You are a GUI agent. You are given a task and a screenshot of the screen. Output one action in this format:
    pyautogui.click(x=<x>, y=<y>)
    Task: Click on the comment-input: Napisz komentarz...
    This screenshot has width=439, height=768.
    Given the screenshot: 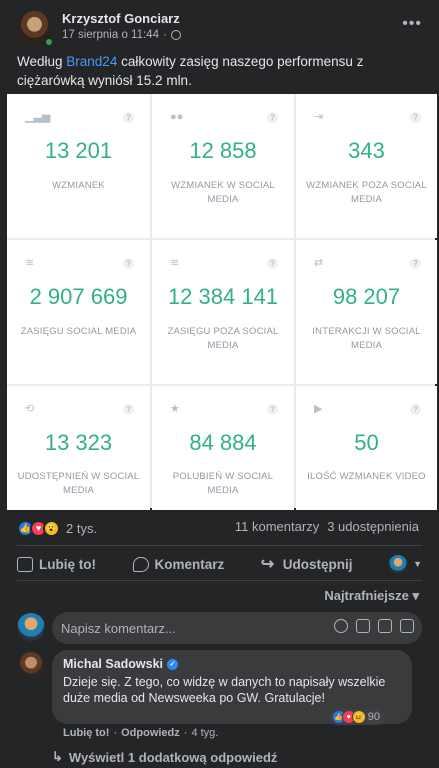 What is the action you would take?
    pyautogui.click(x=237, y=628)
    